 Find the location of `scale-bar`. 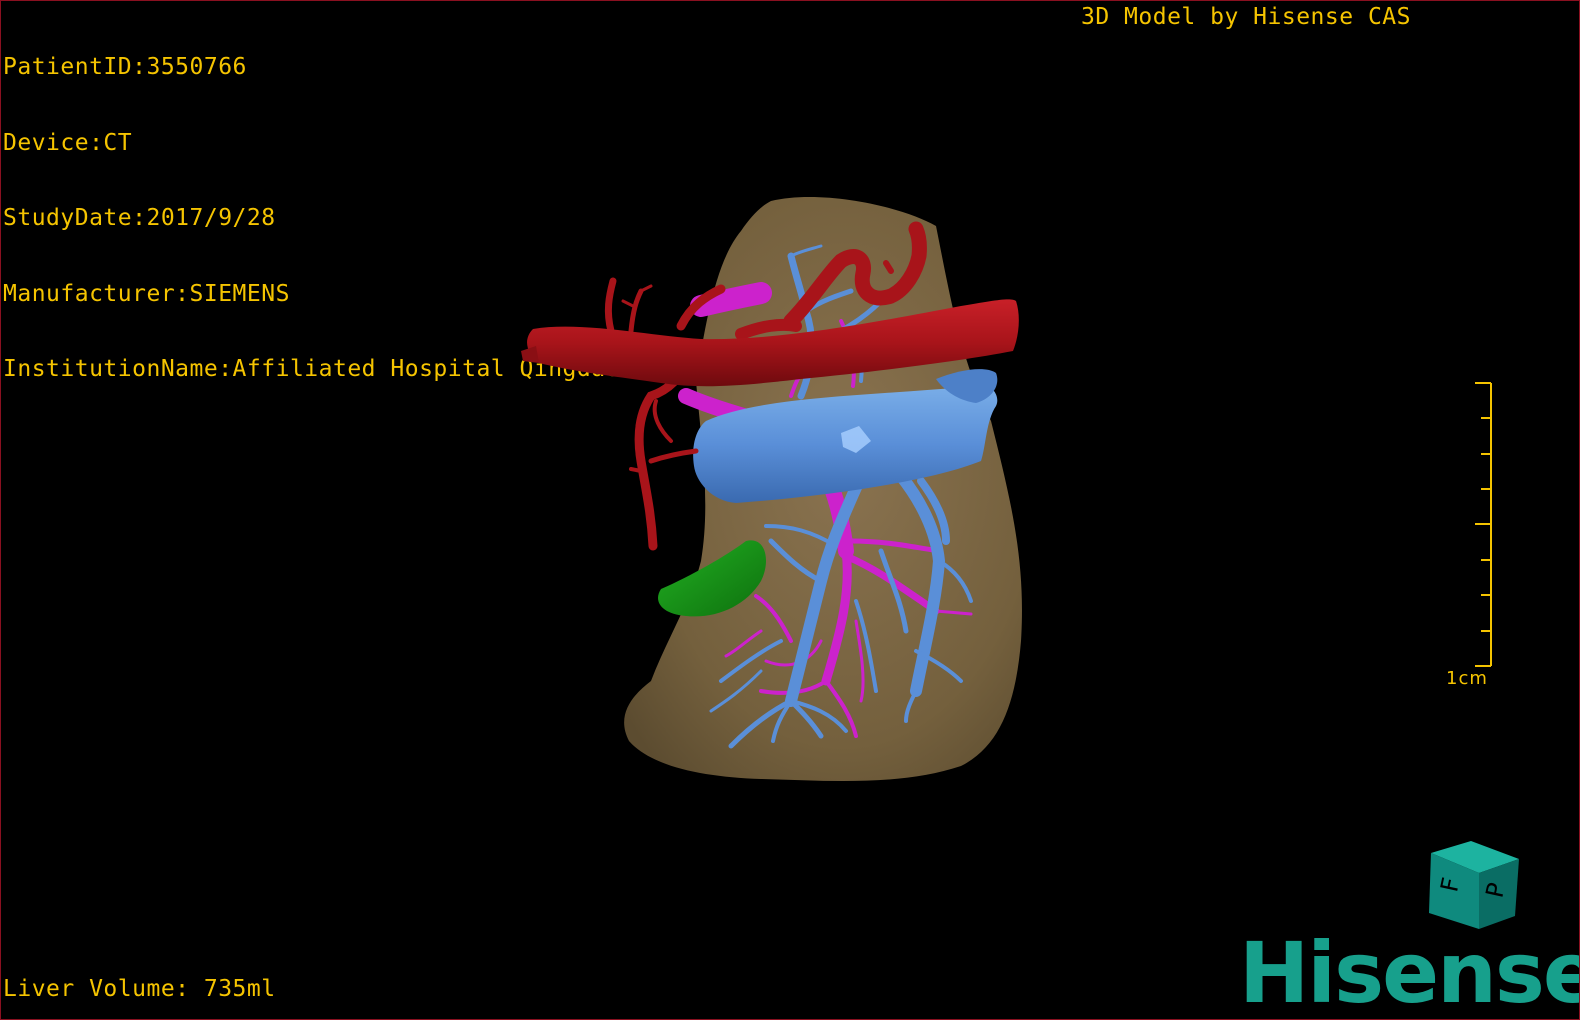

scale-bar is located at coordinates (1483, 524).